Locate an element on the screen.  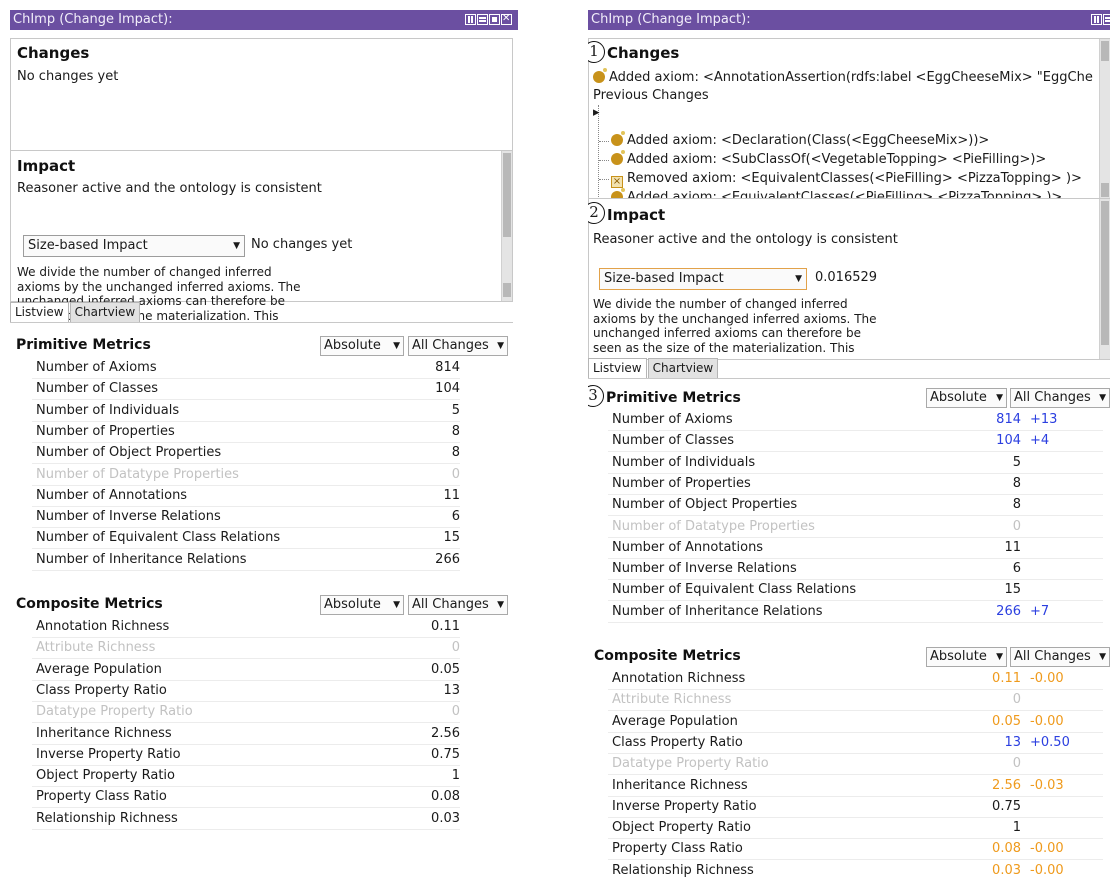
right-impact-mode-value: Size-based Impact is located at coordinates (664, 278).